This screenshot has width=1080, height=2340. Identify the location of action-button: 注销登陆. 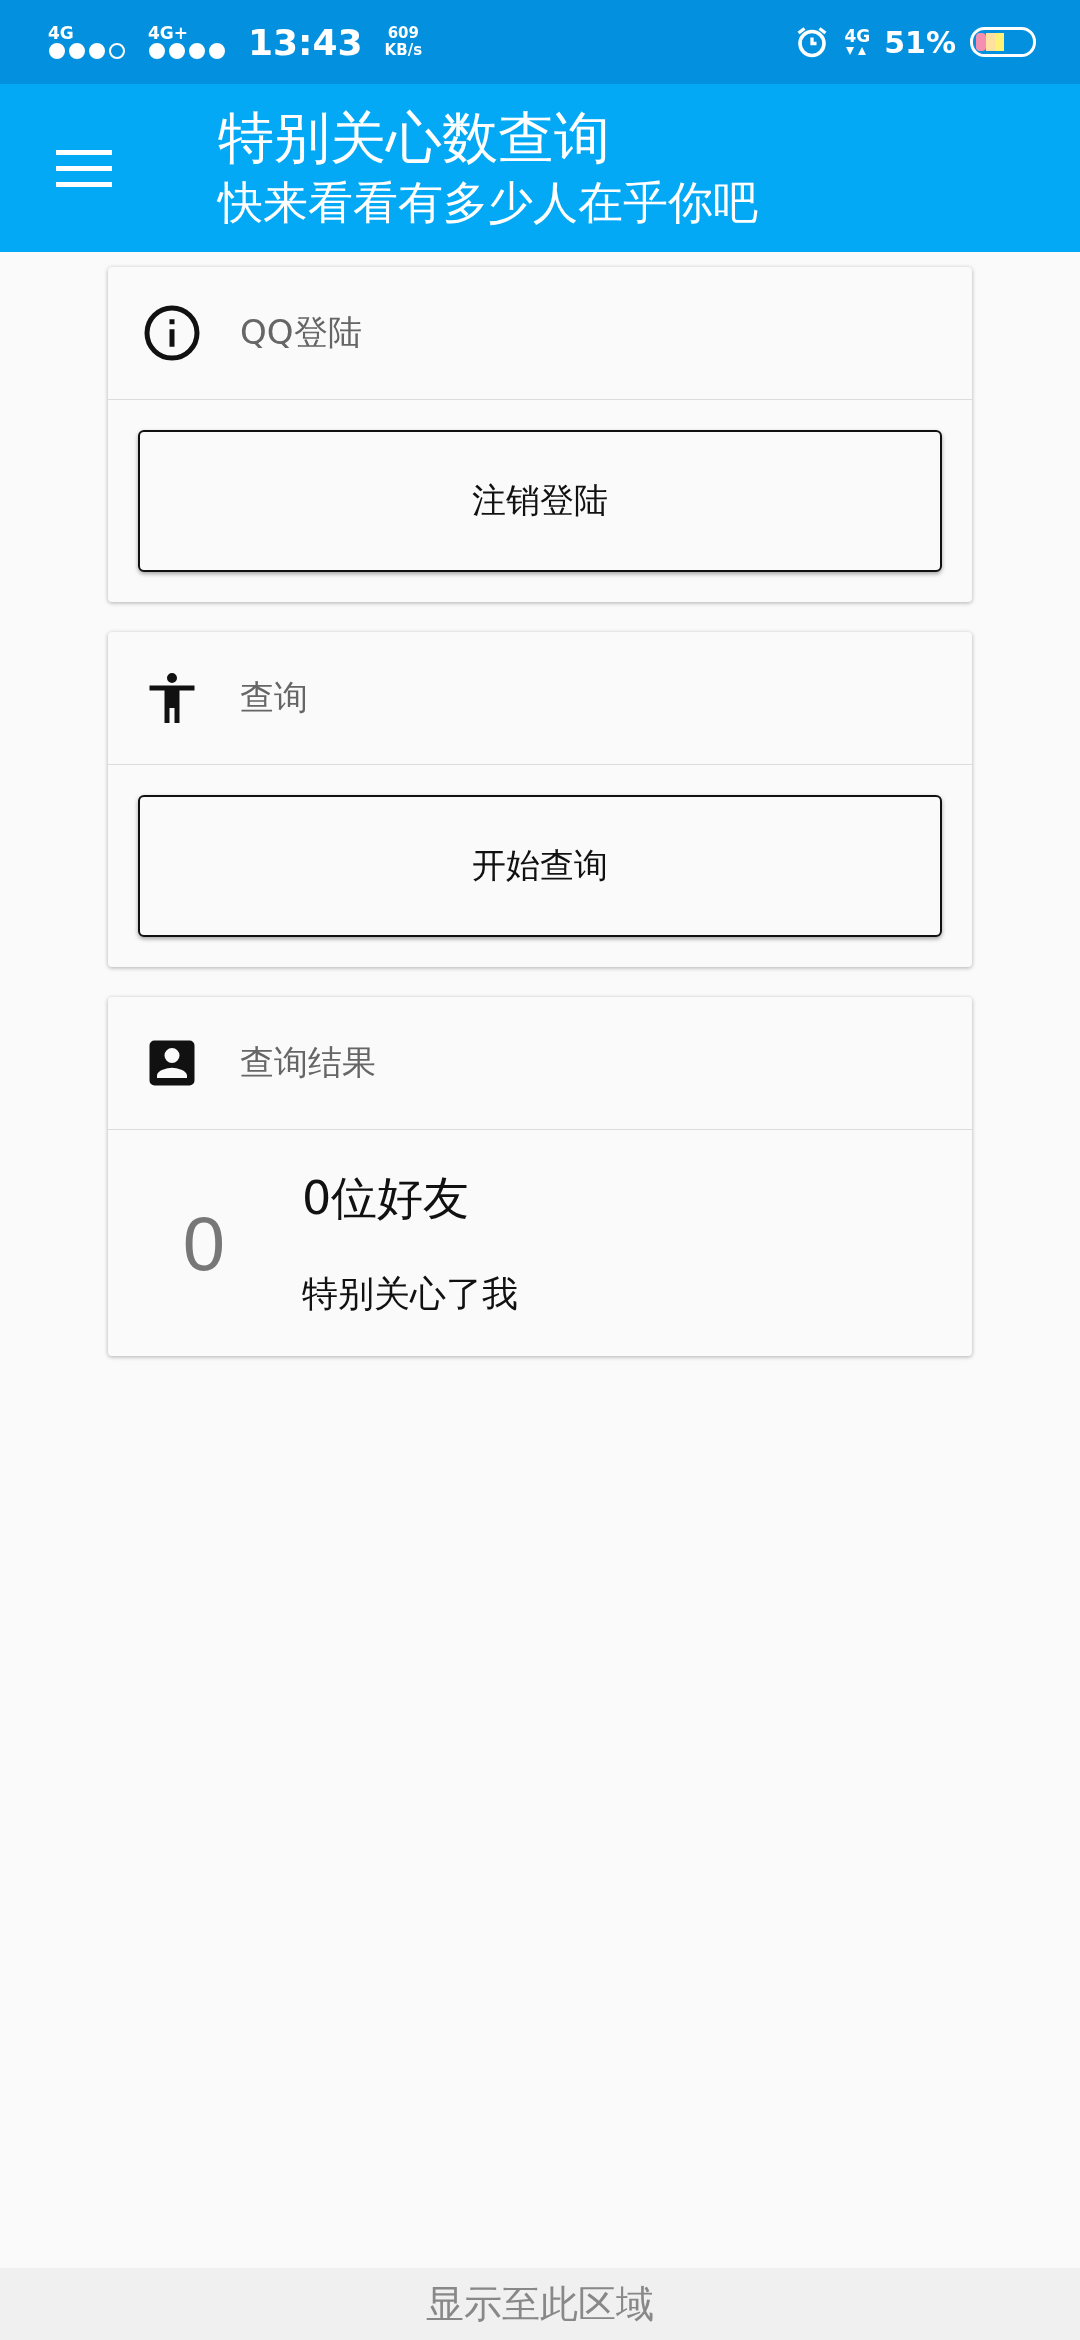
(540, 501).